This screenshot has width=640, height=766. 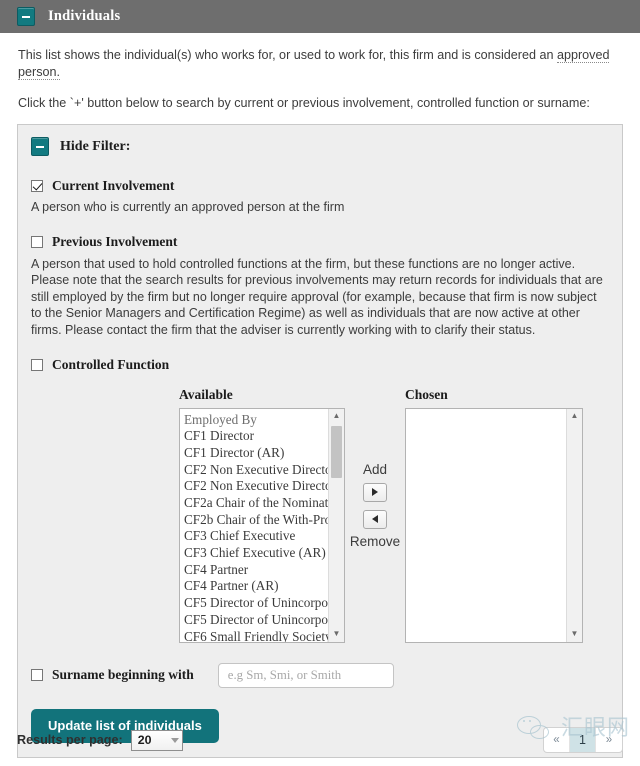 I want to click on remove-label: Remove, so click(x=375, y=541).